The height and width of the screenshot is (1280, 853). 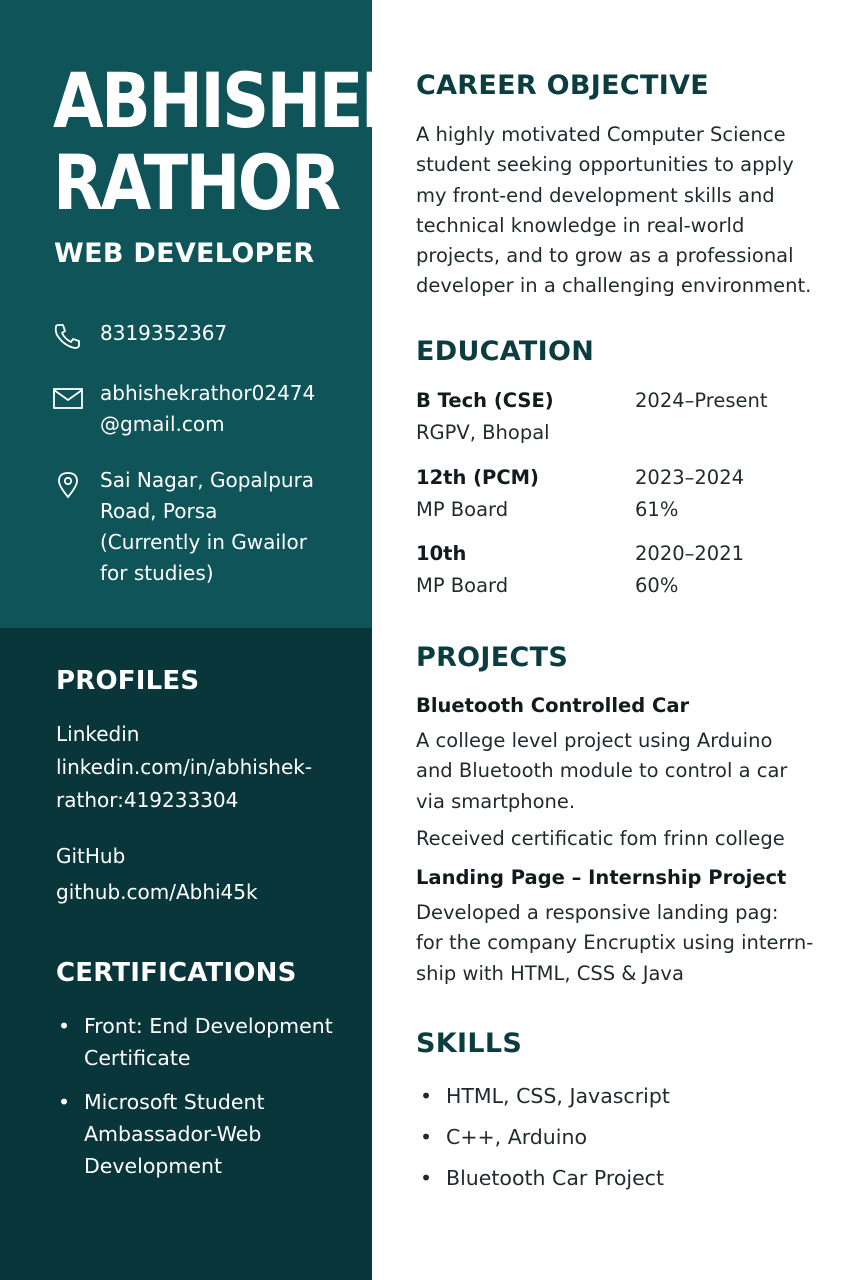 I want to click on email-line-2: @gmail.com, so click(x=162, y=424).